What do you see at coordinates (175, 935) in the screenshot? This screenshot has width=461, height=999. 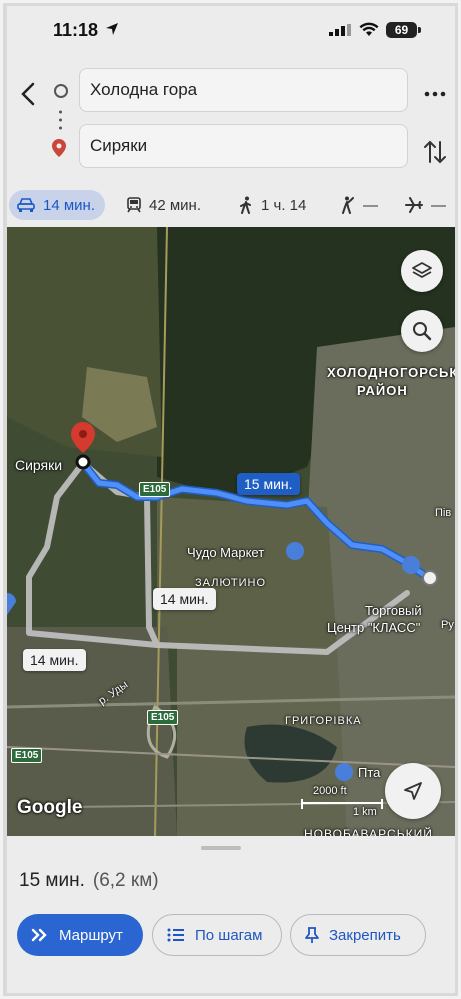 I see `list-icon` at bounding box center [175, 935].